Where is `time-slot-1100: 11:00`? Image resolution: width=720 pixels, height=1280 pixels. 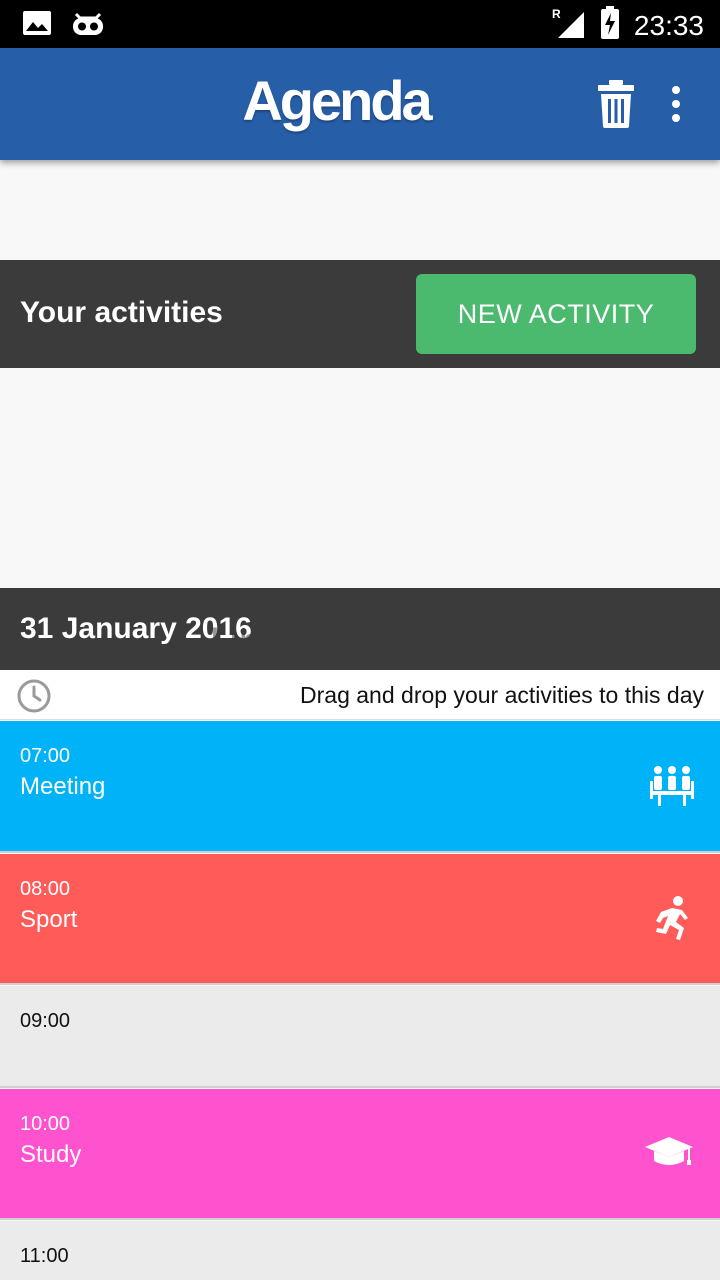 time-slot-1100: 11:00 is located at coordinates (360, 1250).